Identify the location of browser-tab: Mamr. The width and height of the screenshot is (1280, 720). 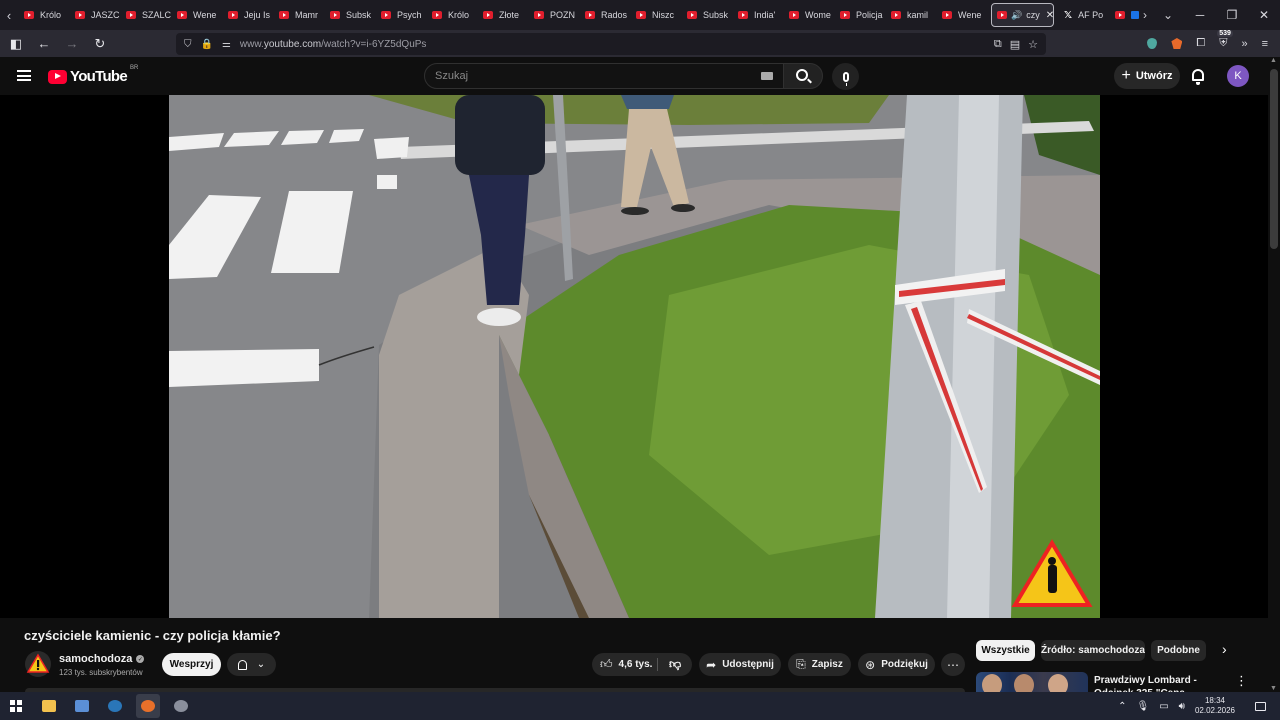
(298, 15).